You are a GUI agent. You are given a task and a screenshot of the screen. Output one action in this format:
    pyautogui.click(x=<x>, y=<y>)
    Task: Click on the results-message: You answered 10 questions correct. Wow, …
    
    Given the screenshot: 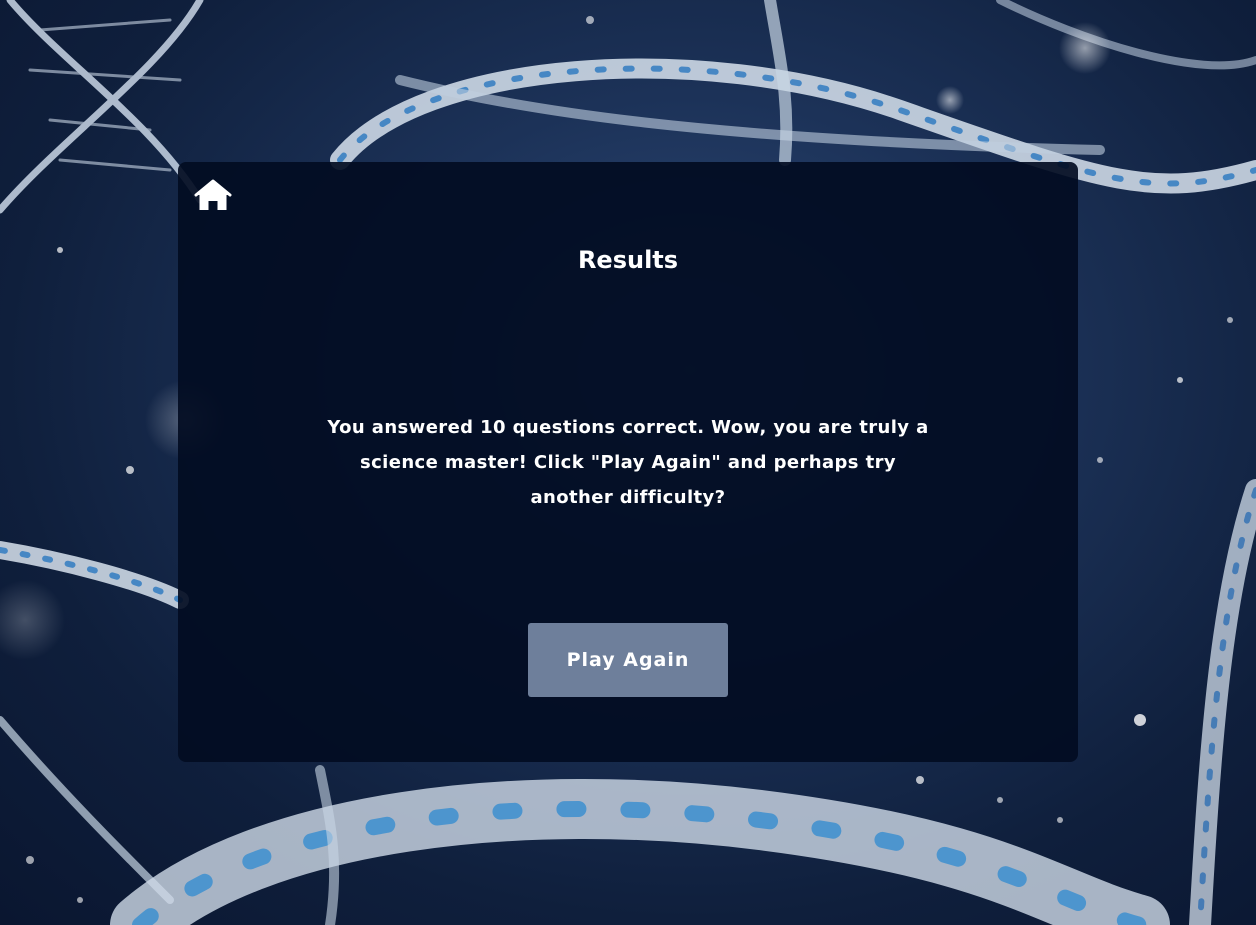 What is the action you would take?
    pyautogui.click(x=628, y=462)
    